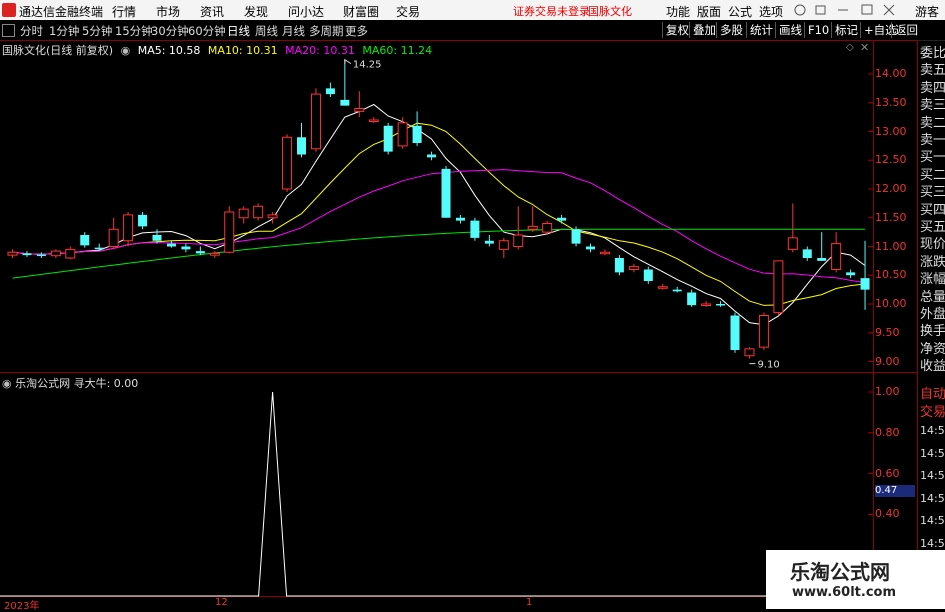  What do you see at coordinates (906, 30) in the screenshot?
I see `back-button: 返回` at bounding box center [906, 30].